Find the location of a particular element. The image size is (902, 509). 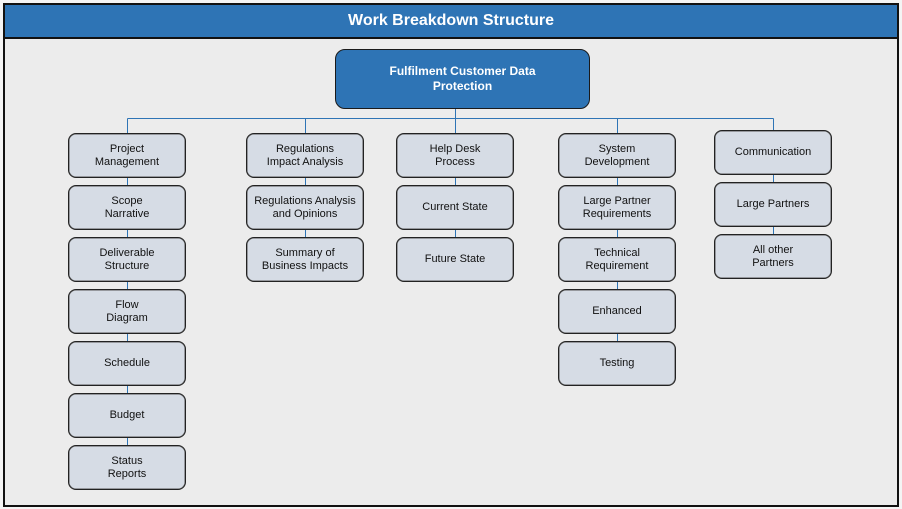

node-label: Enhanced is located at coordinates (617, 311).